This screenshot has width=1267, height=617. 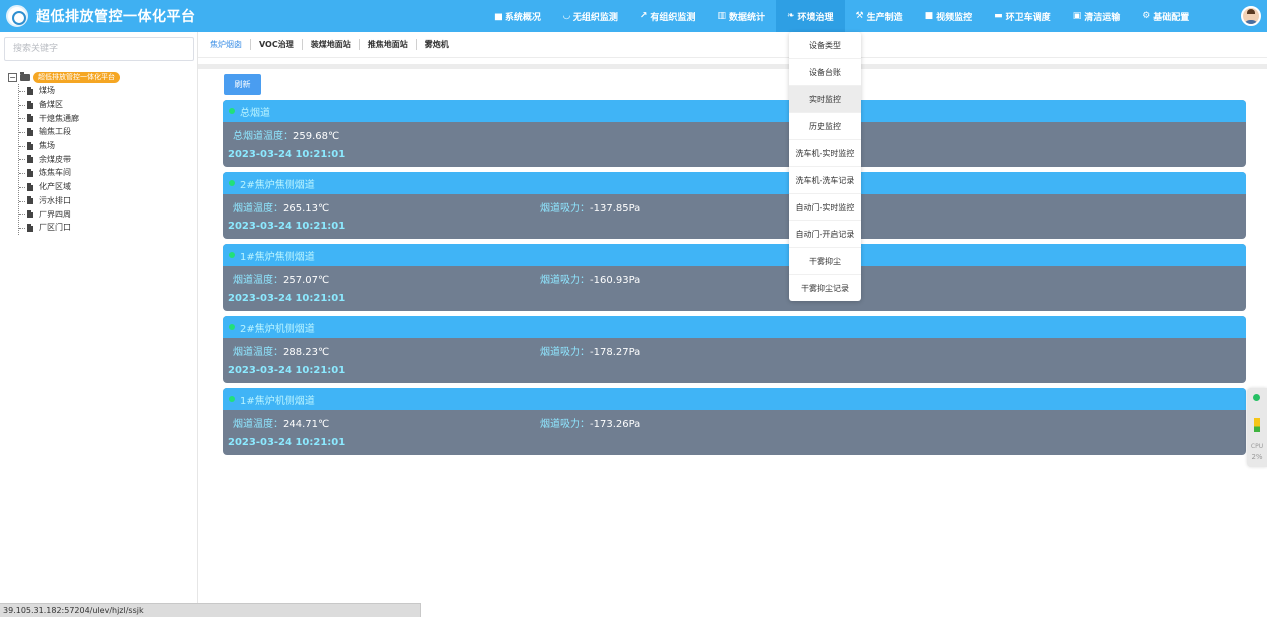 What do you see at coordinates (825, 261) in the screenshot?
I see `dropdown-item-9: 干雾抑尘` at bounding box center [825, 261].